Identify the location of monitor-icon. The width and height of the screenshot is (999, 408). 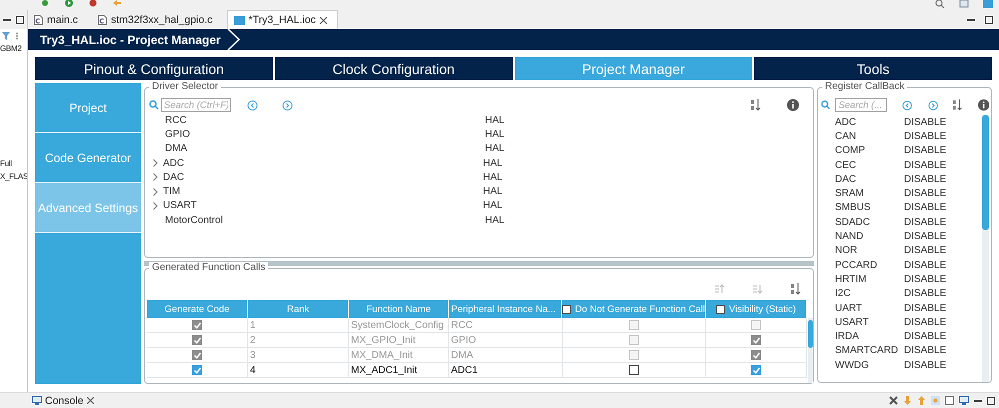
(964, 400).